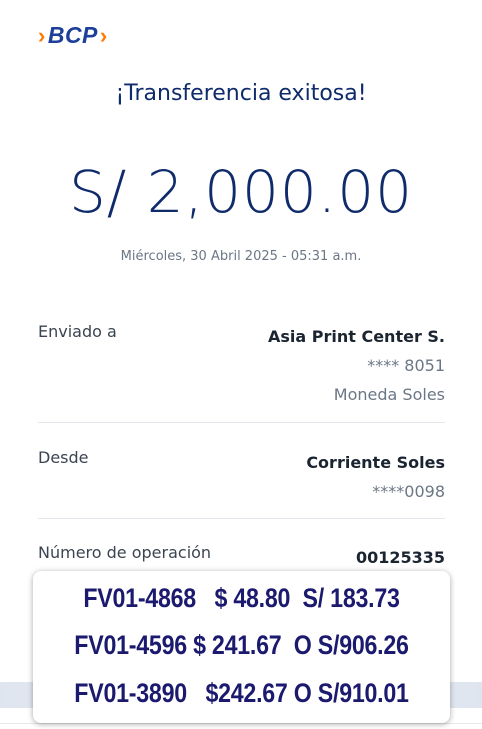 This screenshot has width=482, height=729. I want to click on from-row: Desde Corriente Soles ****0098, so click(241, 478).